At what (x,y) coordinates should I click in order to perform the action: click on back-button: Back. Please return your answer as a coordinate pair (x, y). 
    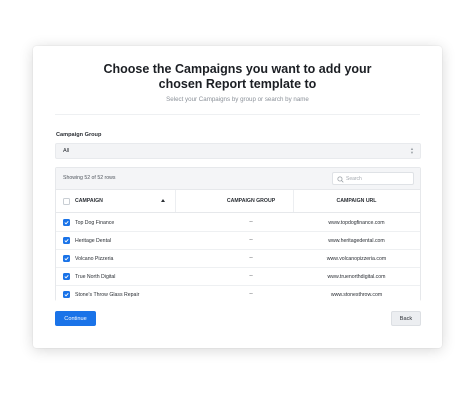
    Looking at the image, I should click on (406, 318).